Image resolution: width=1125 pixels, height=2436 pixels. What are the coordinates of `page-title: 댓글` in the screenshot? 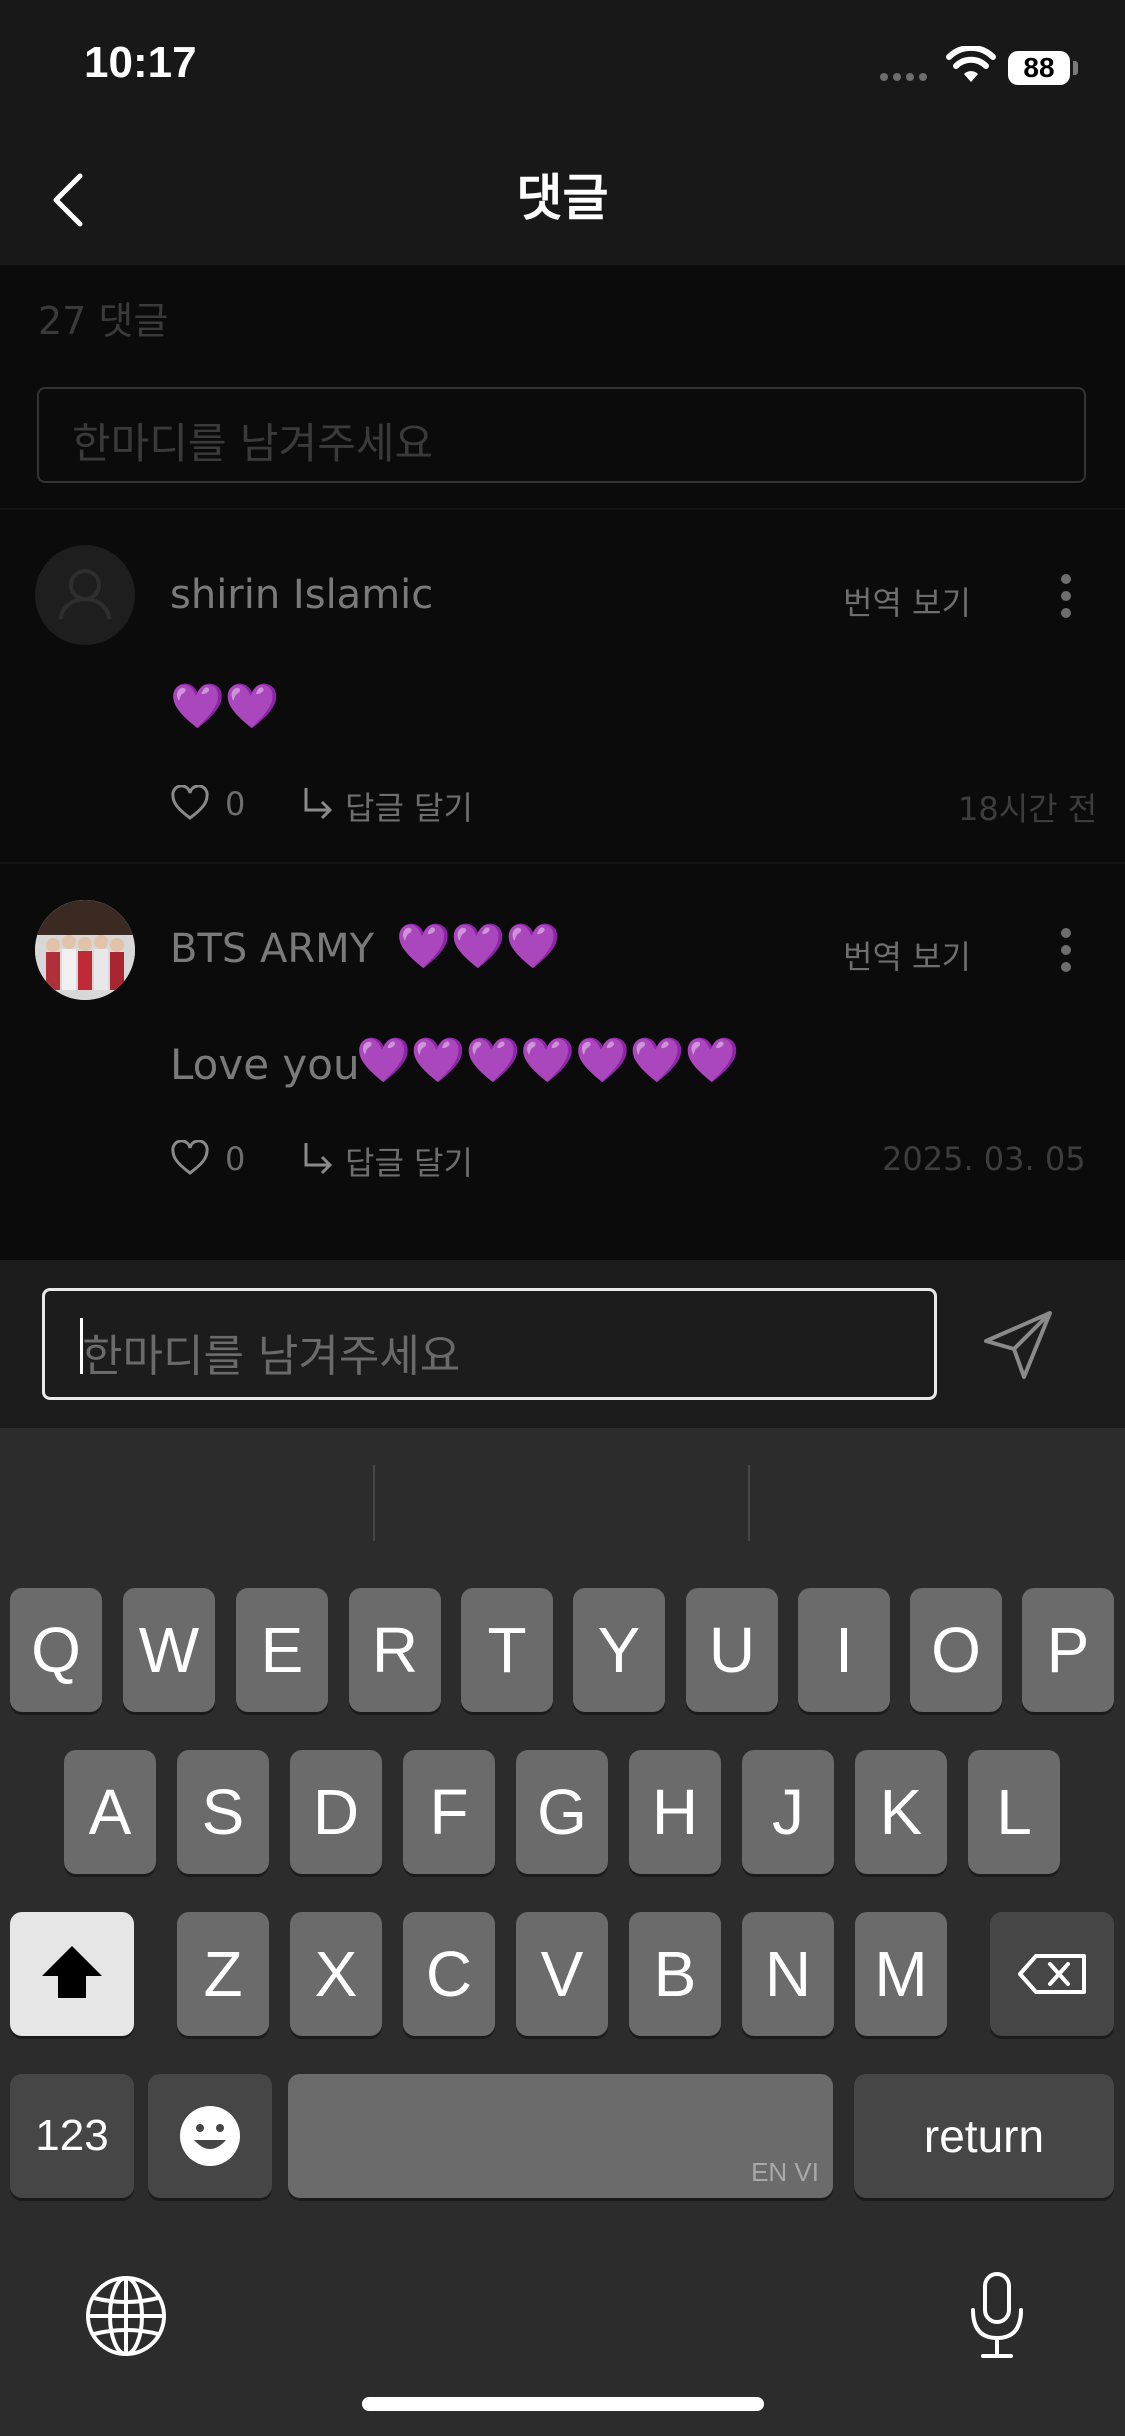 It's located at (562, 198).